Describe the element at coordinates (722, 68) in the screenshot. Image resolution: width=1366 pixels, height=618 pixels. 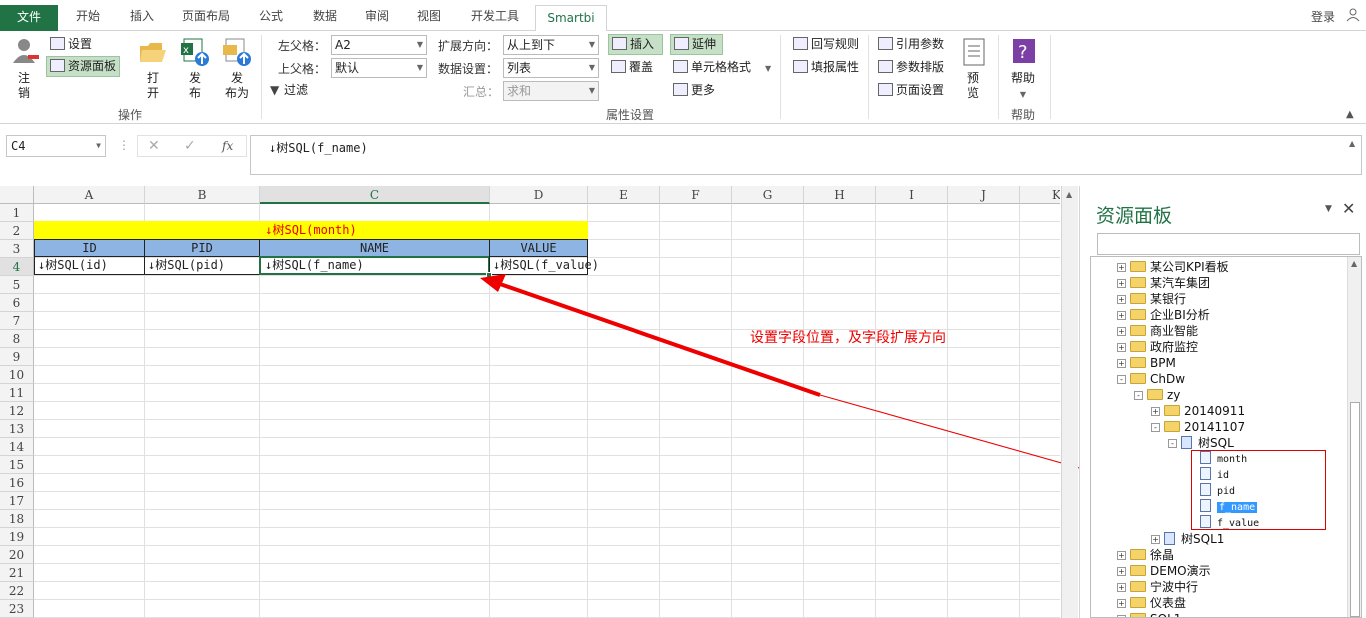
I see `cell-format-button: 单元格格式 ▼` at that location.